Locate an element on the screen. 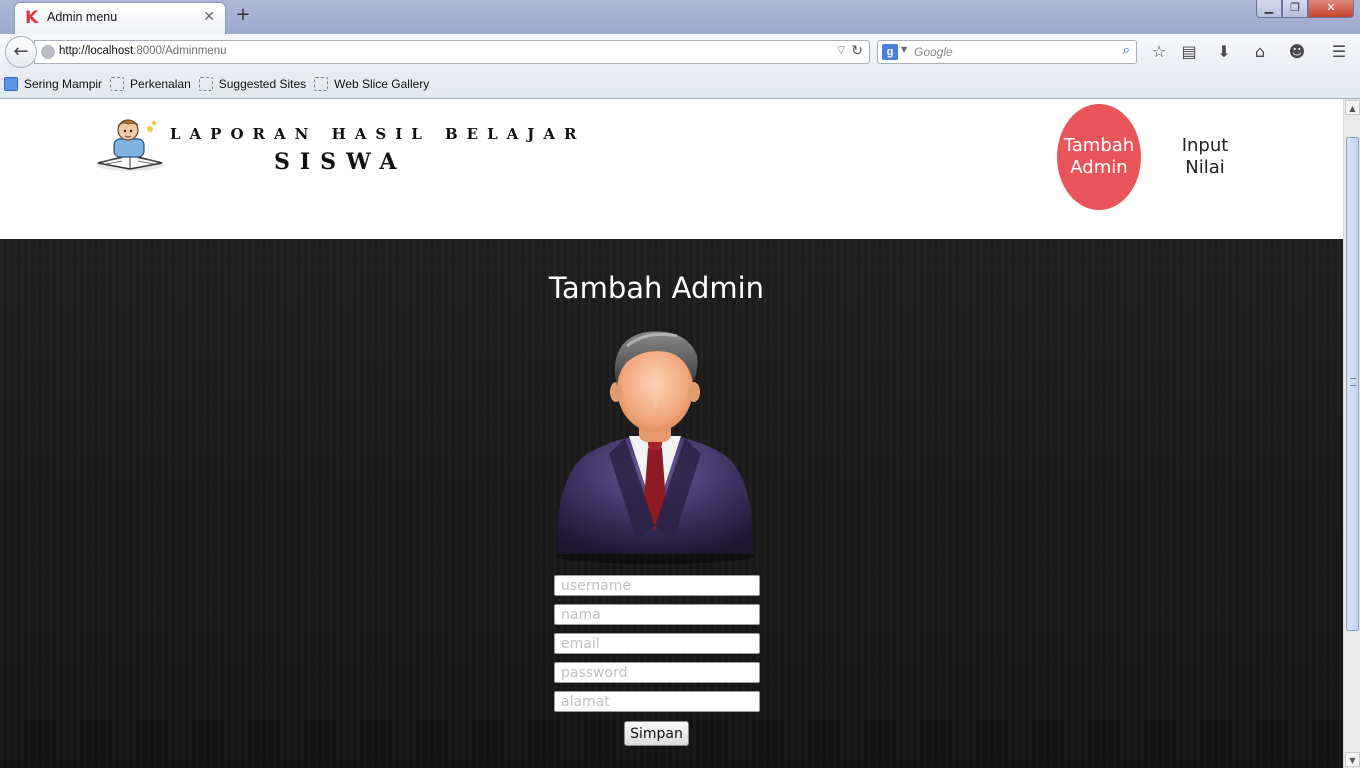 Image resolution: width=1360 pixels, height=768 pixels. bookmark-label: Web Slice Gallery is located at coordinates (382, 84).